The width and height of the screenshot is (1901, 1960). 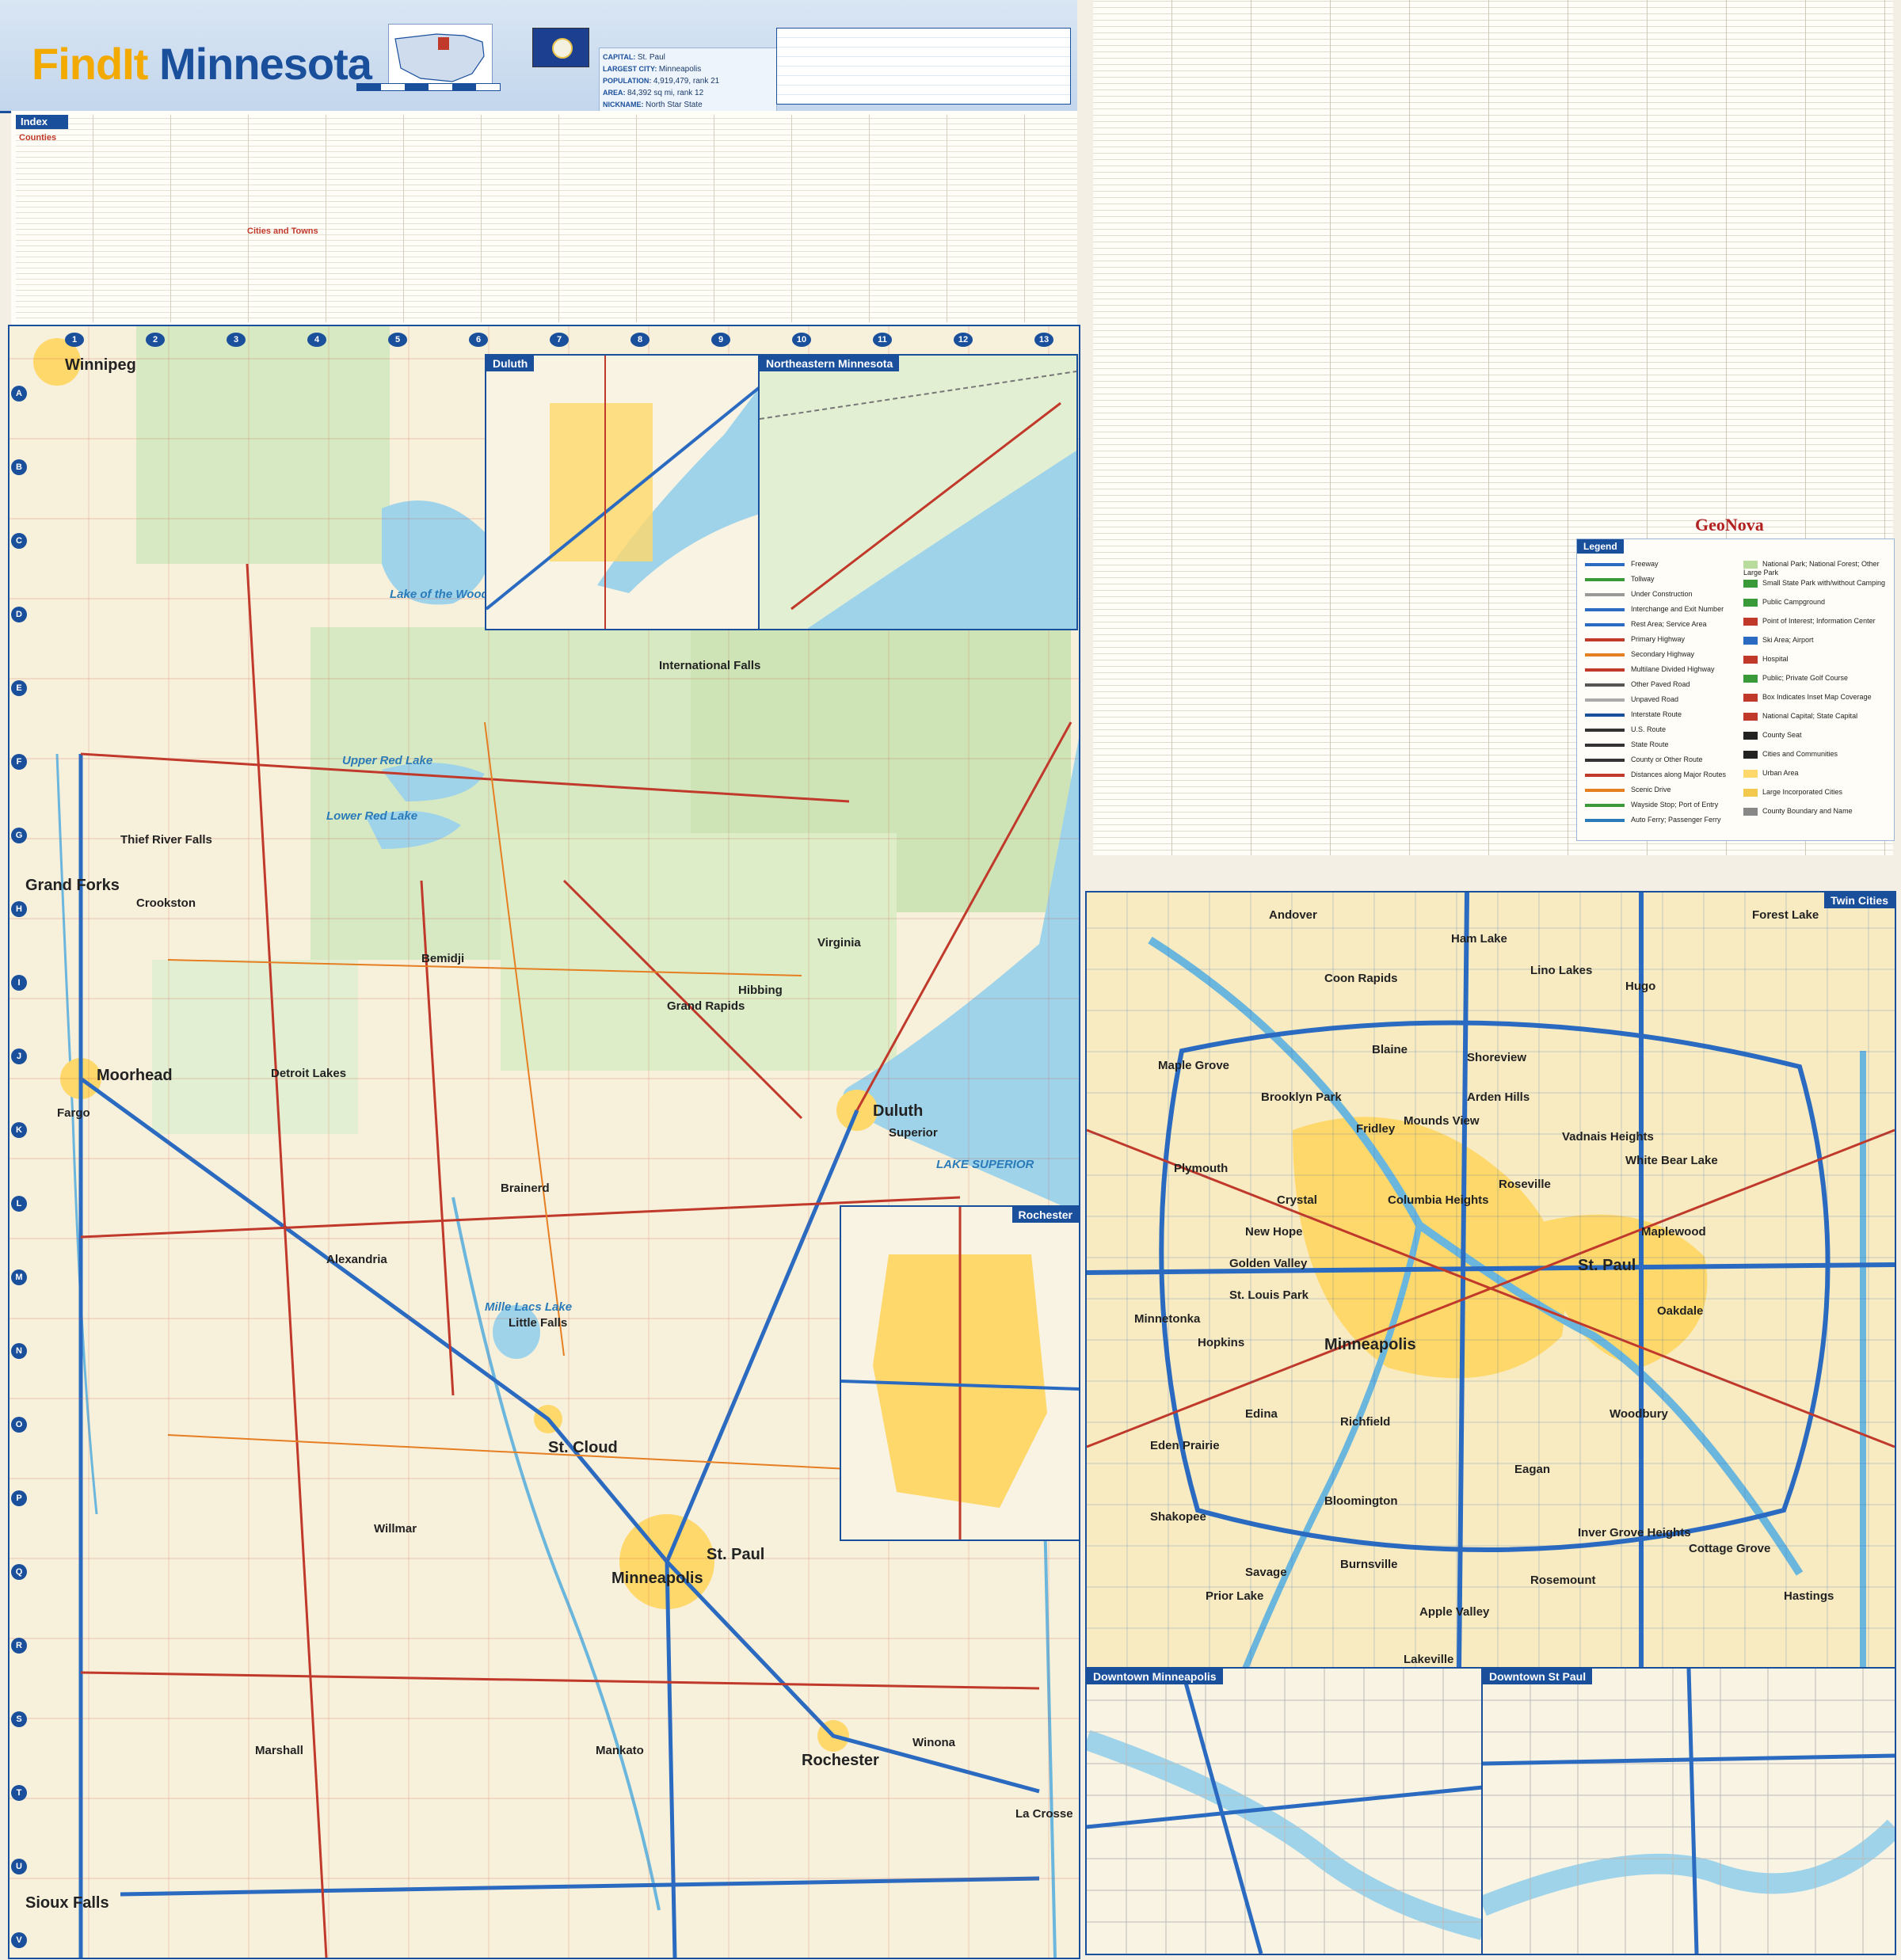 What do you see at coordinates (1361, 1501) in the screenshot?
I see `twin-cities-place-label: Bloomington` at bounding box center [1361, 1501].